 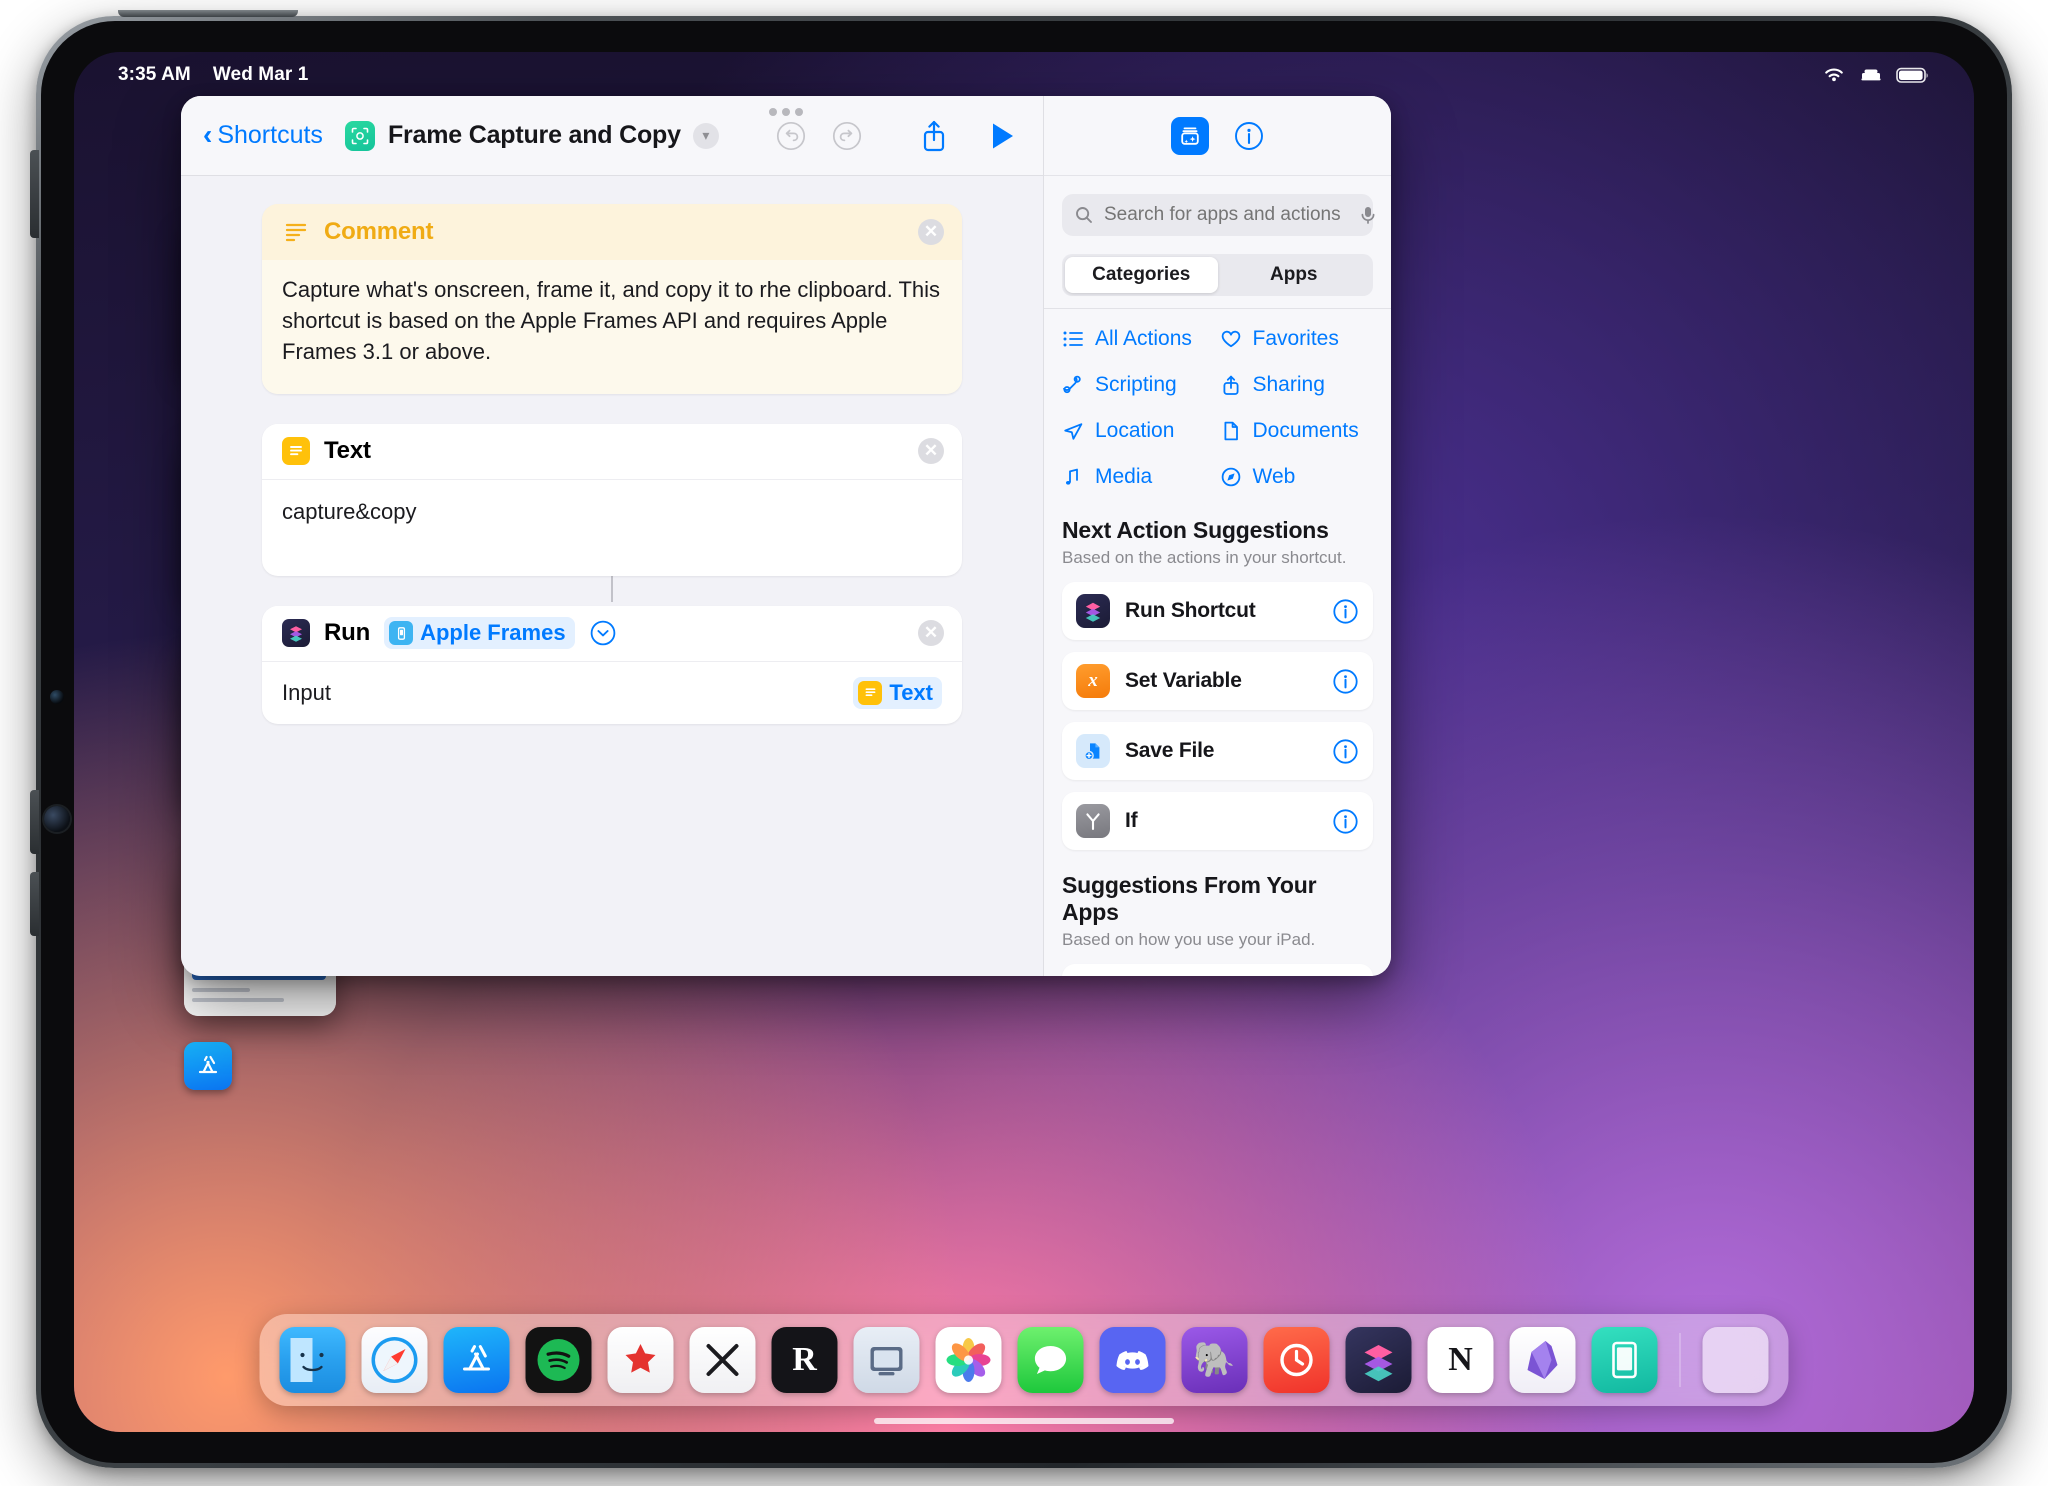 I want to click on photos-icon, so click(x=968, y=1360).